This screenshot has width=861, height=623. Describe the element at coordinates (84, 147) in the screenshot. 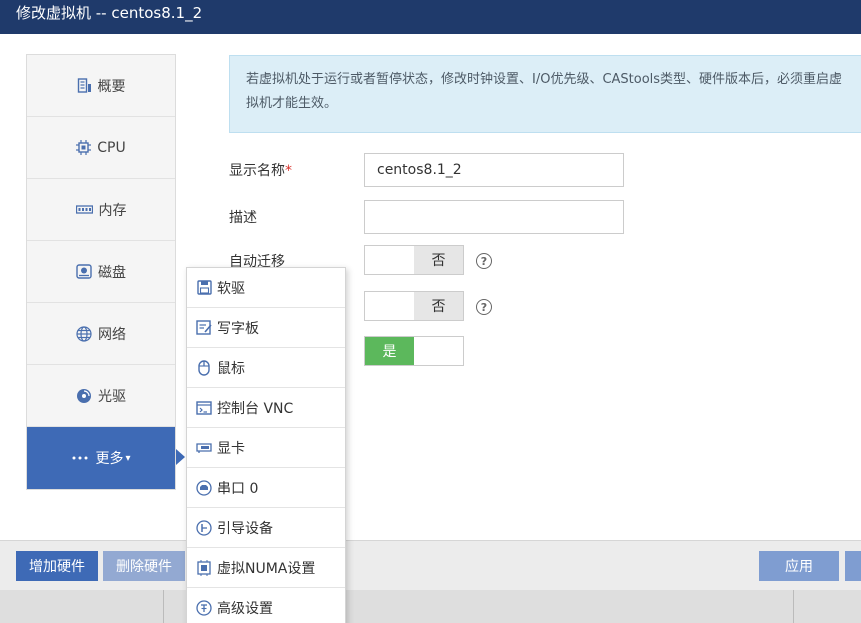

I see `cpu-icon` at that location.